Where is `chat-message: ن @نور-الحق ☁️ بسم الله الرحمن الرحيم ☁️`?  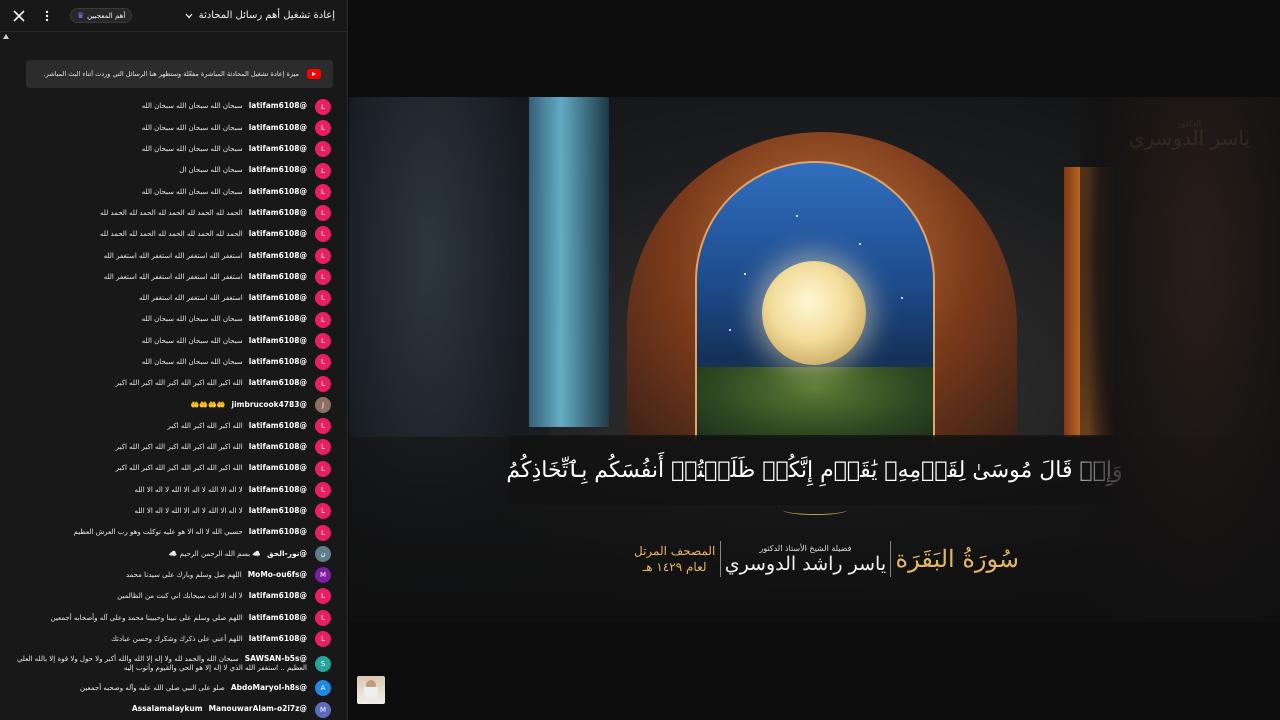 chat-message: ن @نور-الحق ☁️ بسم الله الرحمن الرحيم ☁️ is located at coordinates (167, 553).